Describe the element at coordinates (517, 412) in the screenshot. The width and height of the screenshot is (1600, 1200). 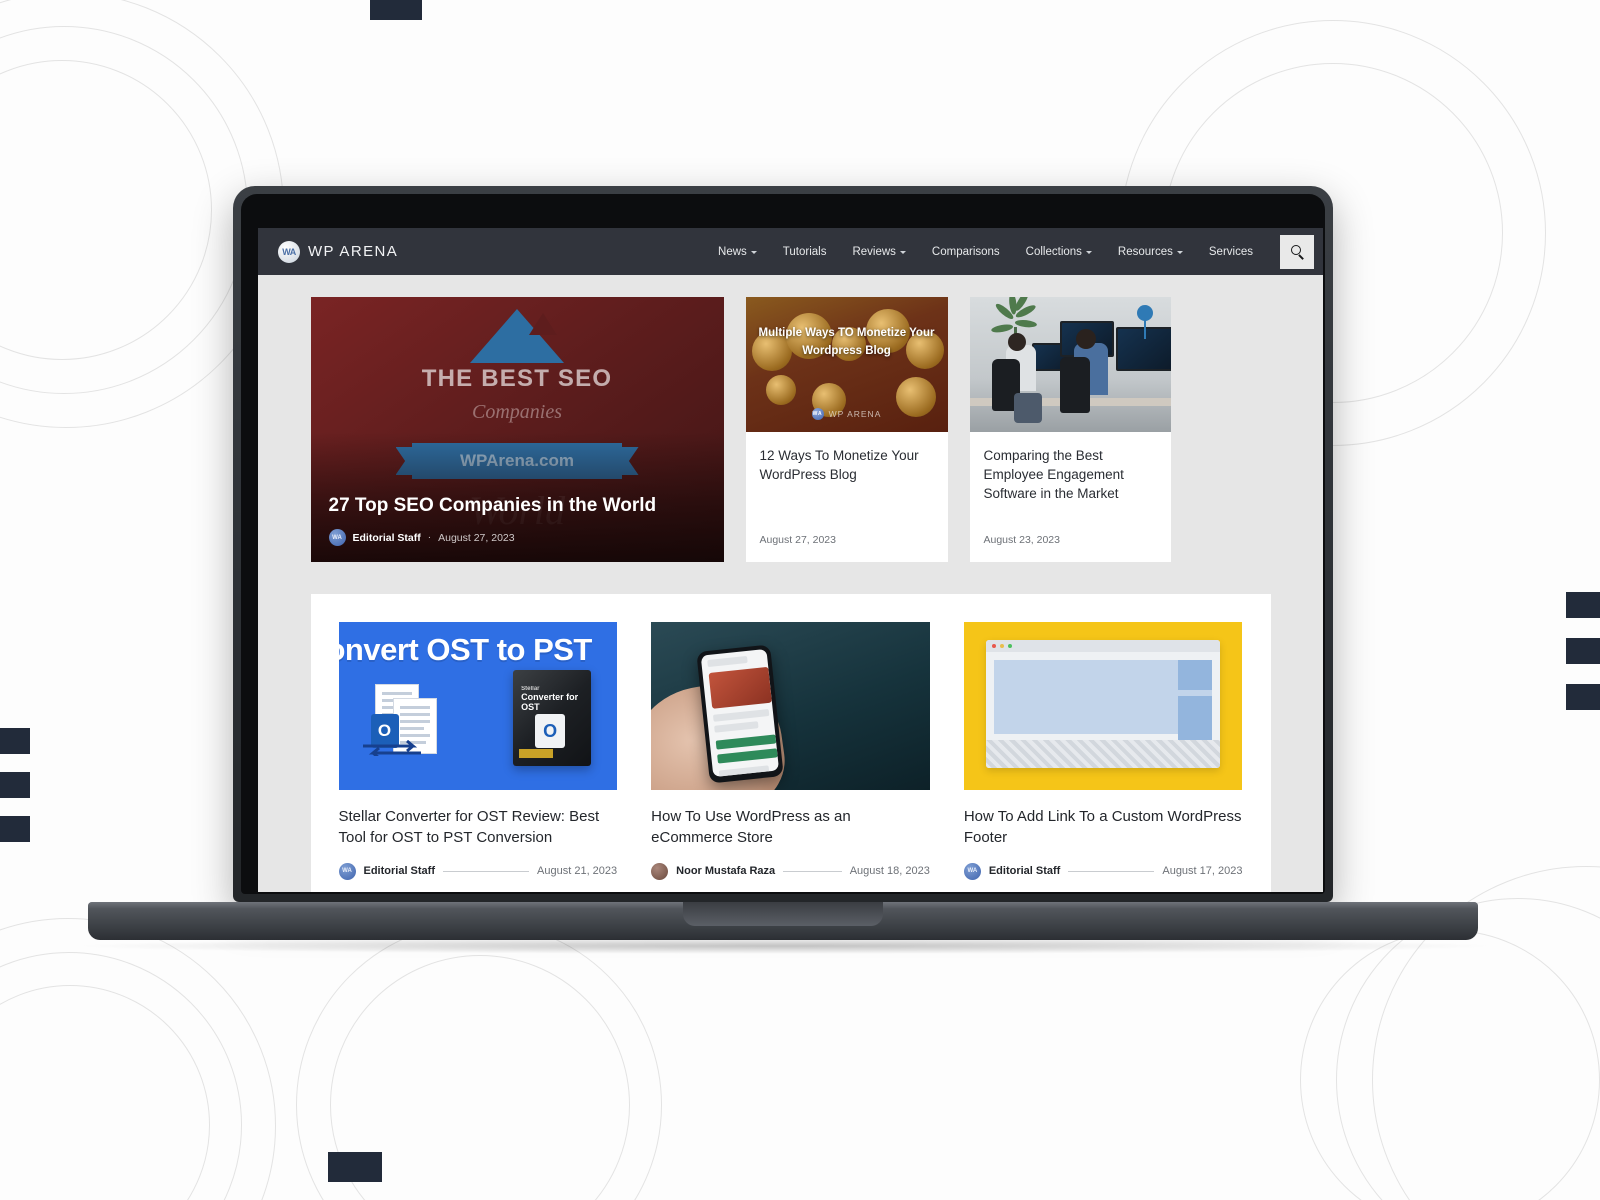
I see `hero-art-subhead: Companies` at that location.